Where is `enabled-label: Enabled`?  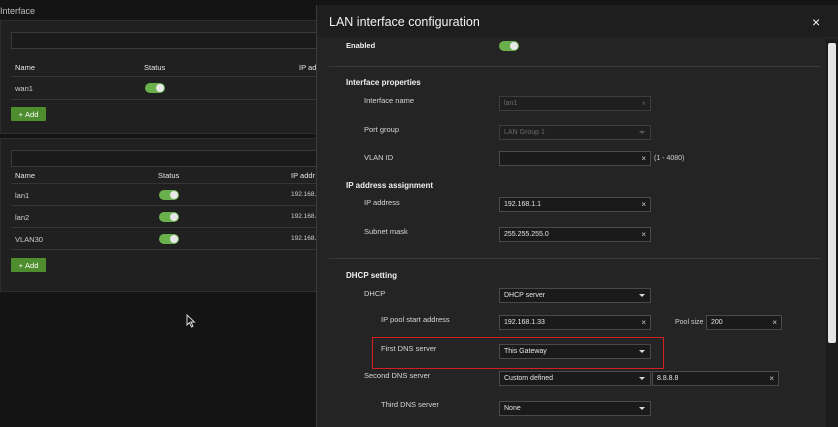 enabled-label: Enabled is located at coordinates (361, 45).